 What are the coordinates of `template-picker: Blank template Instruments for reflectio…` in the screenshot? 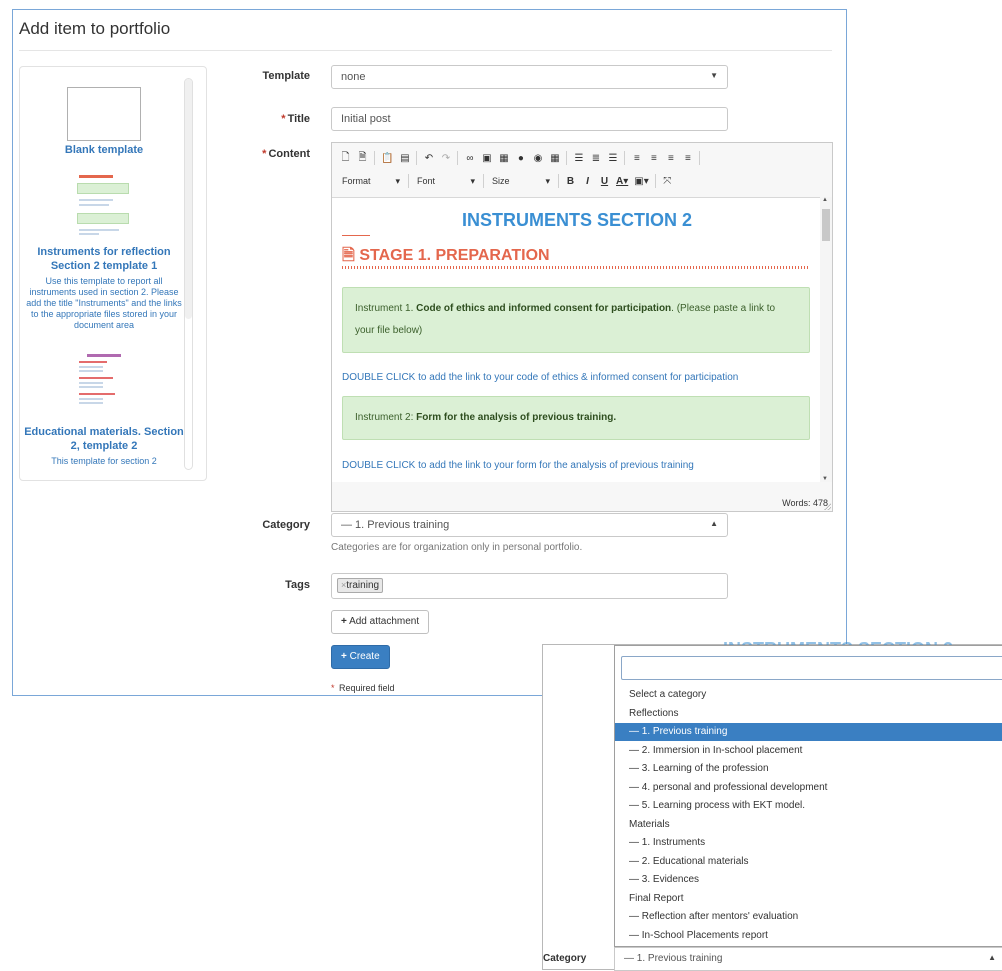 It's located at (113, 273).